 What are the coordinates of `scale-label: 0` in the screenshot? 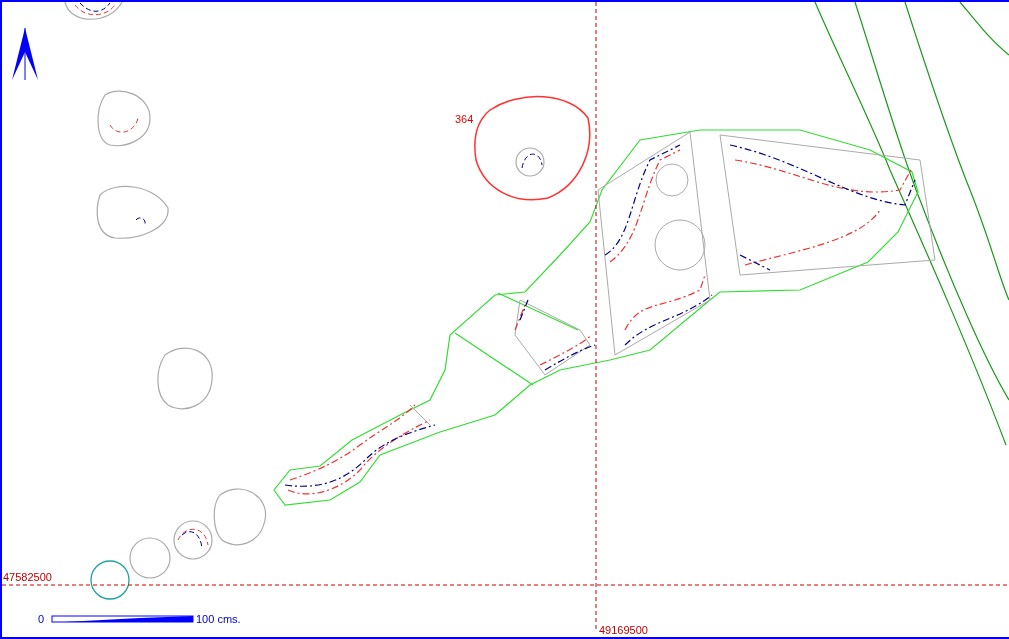 It's located at (41, 619).